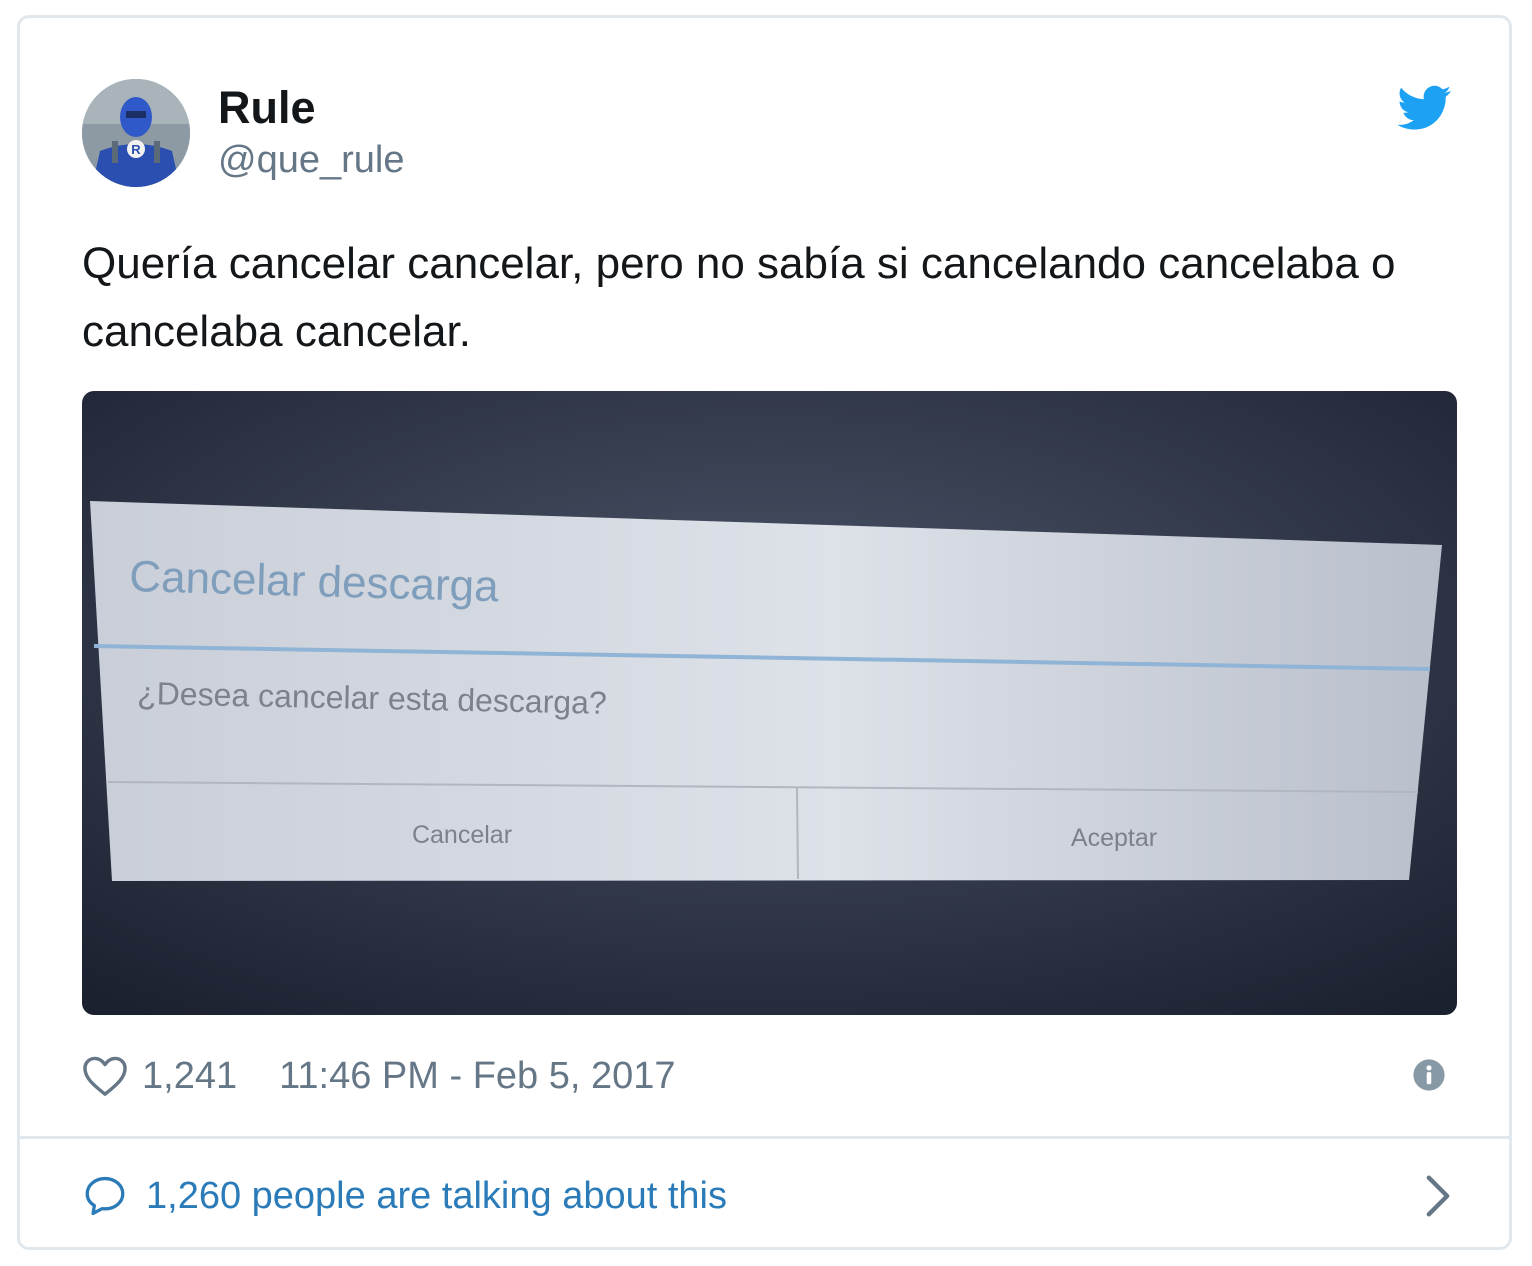  What do you see at coordinates (767, 1196) in the screenshot?
I see `conversation-link: 1,260 people are talking about this` at bounding box center [767, 1196].